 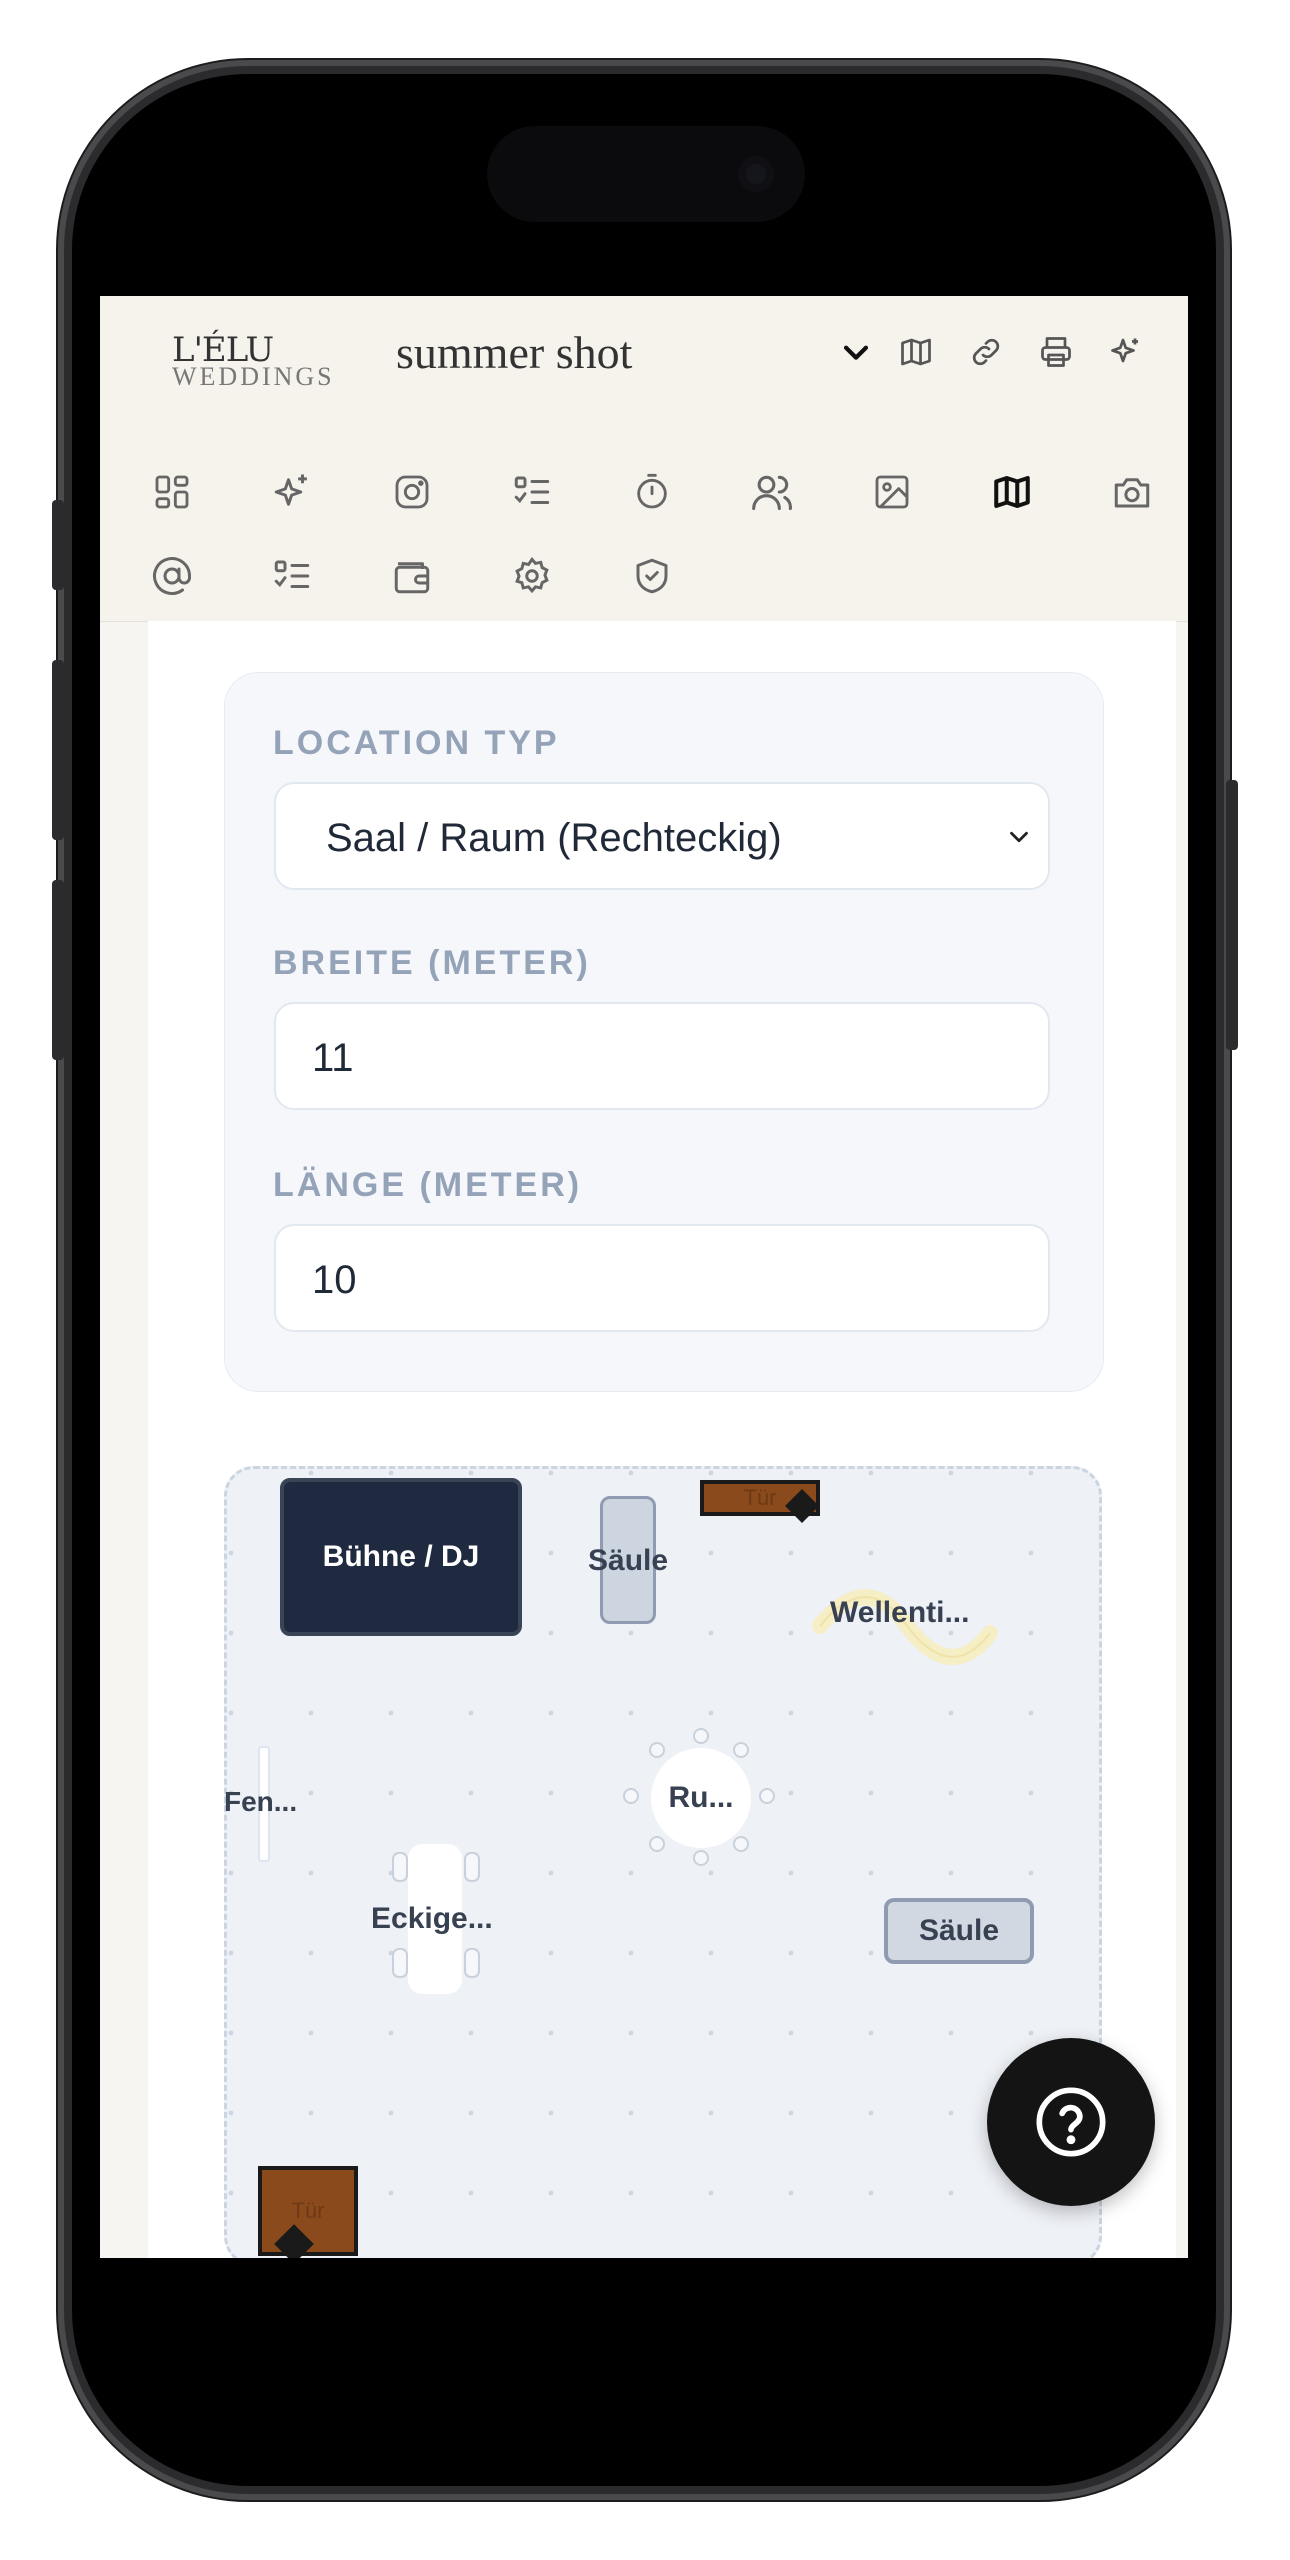 I want to click on shield-check-icon, so click(x=652, y=576).